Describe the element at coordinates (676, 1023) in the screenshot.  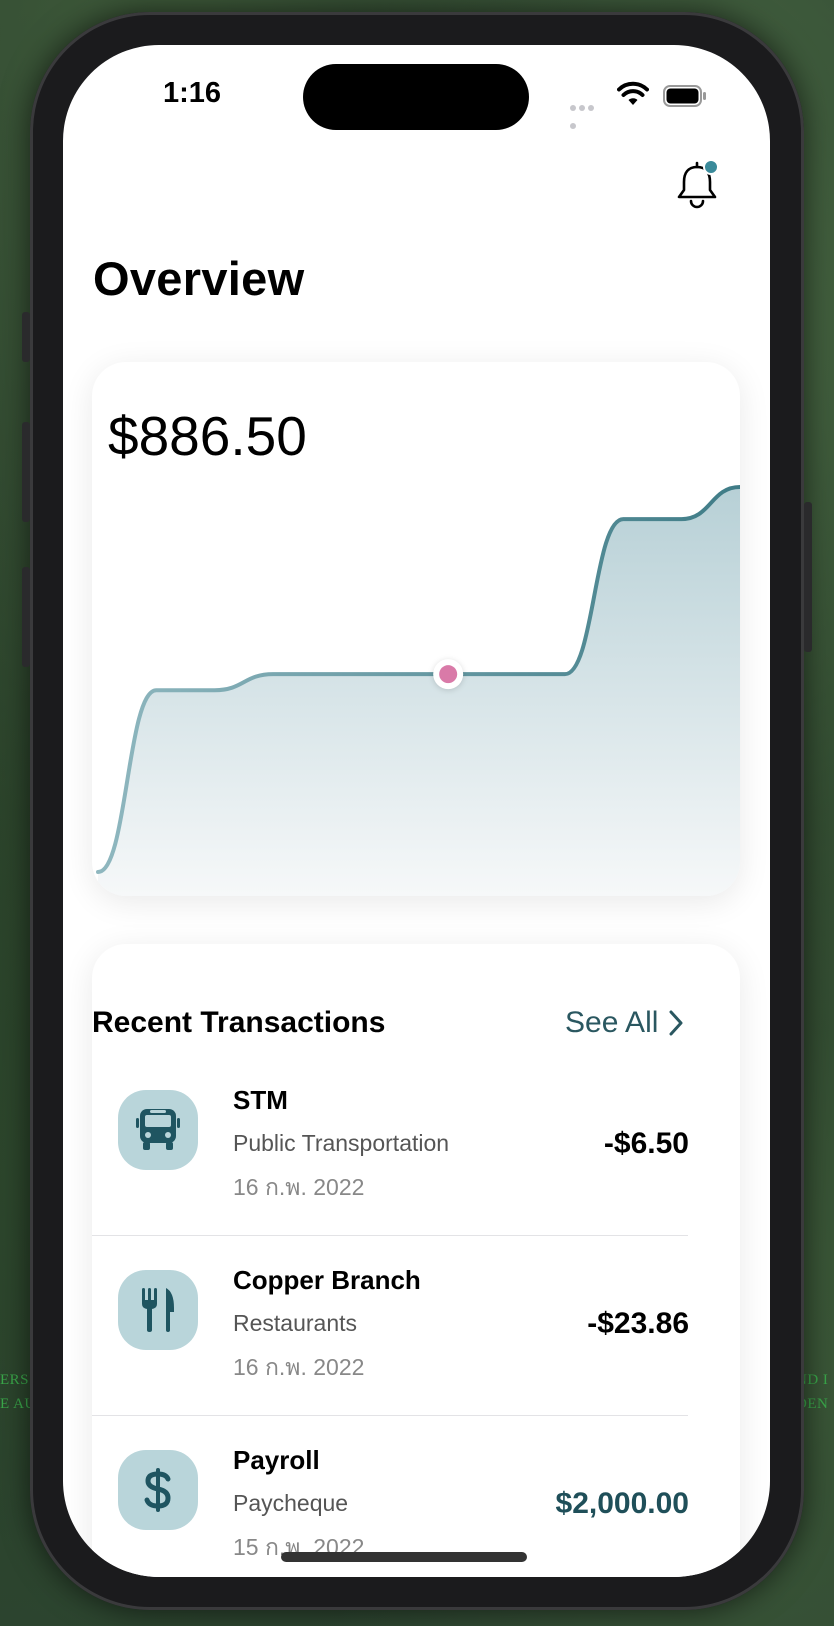
I see `chevron-right-icon` at that location.